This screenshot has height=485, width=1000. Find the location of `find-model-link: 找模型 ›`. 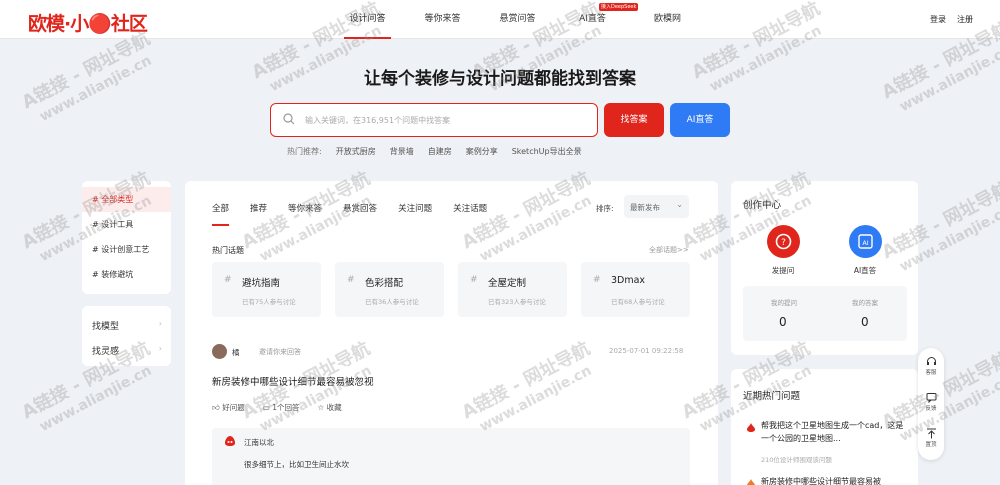

find-model-link: 找模型 › is located at coordinates (127, 325).